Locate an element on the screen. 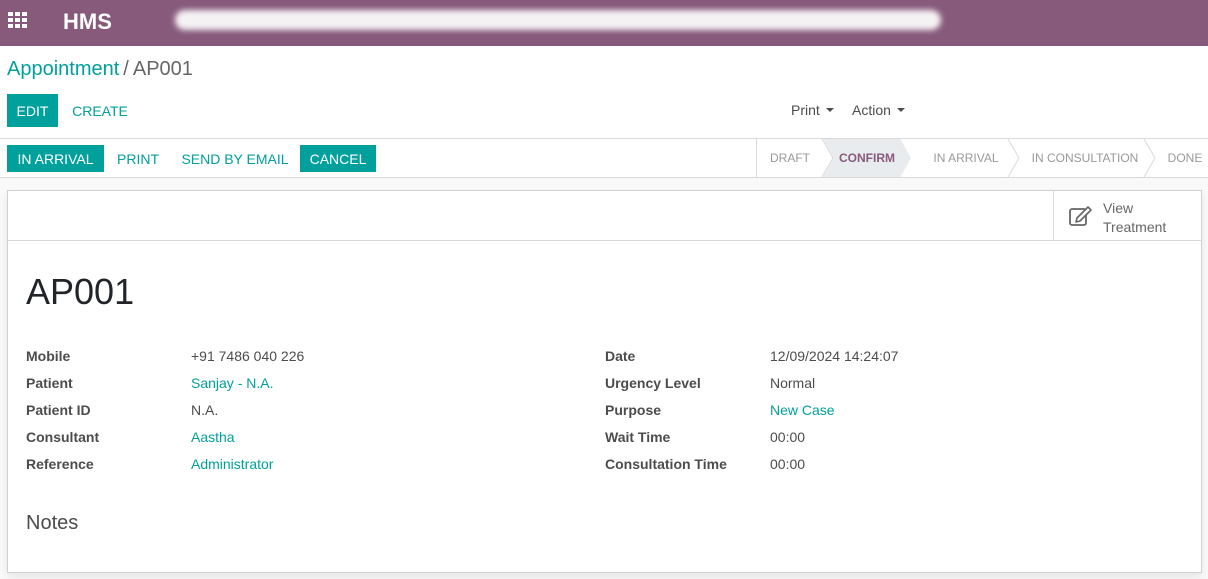  print-dropdown: Print is located at coordinates (812, 110).